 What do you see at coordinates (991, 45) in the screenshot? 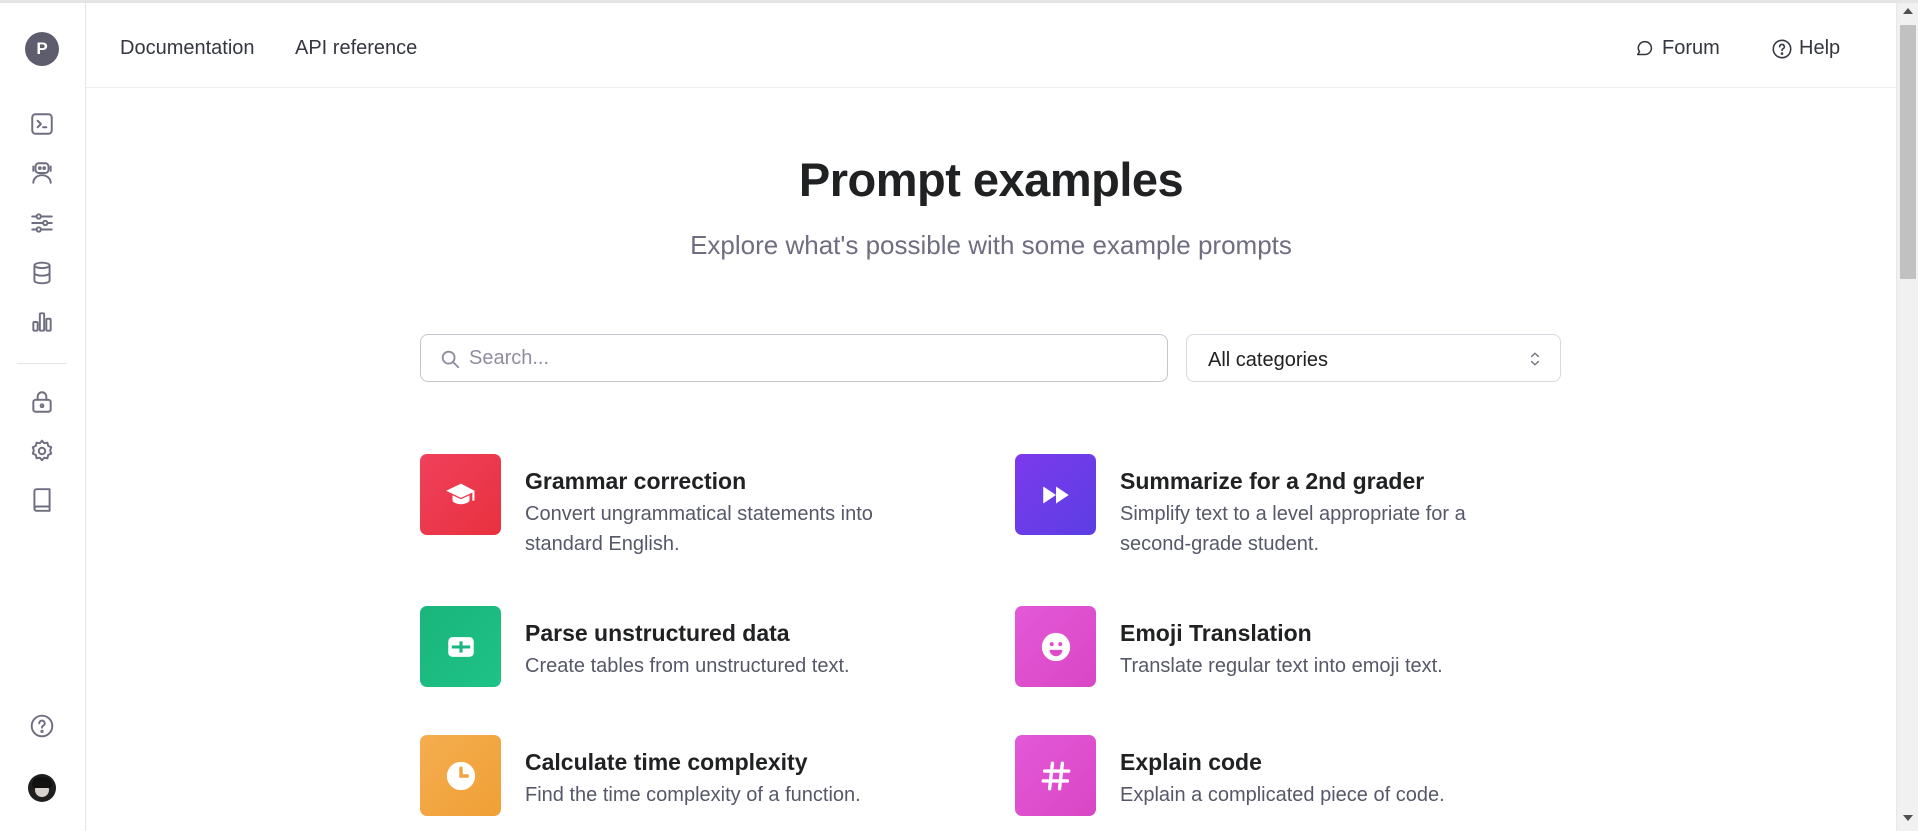
I see `top-header: Documentation API reference Forum Help` at bounding box center [991, 45].